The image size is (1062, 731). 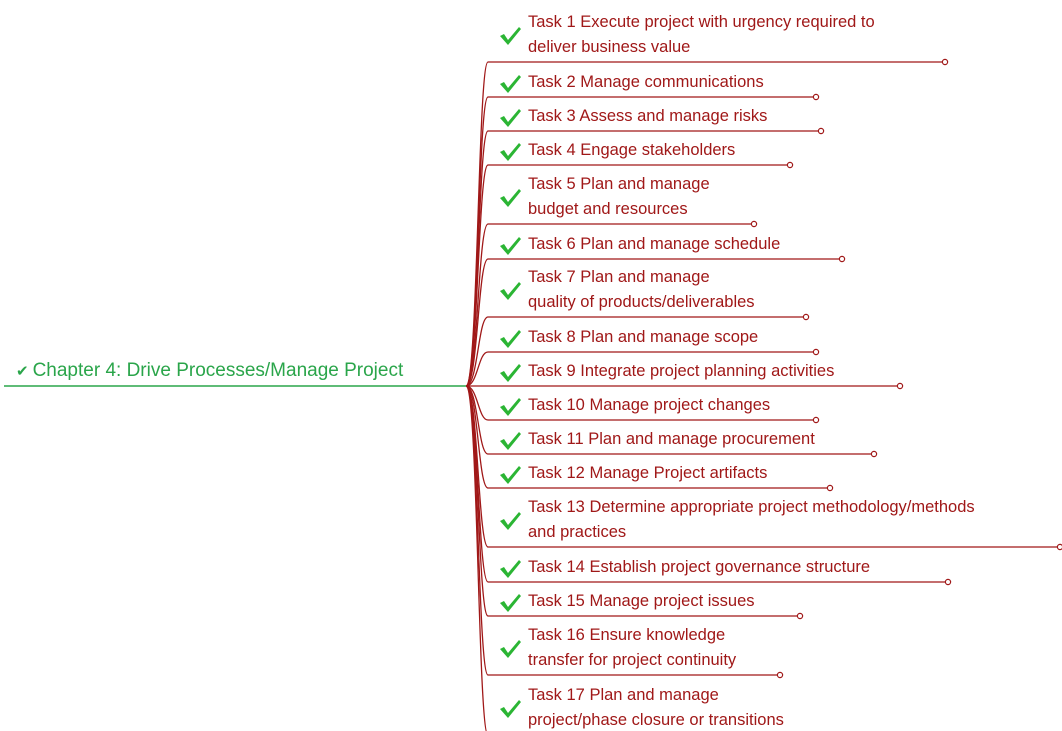 I want to click on task-label: Task 2 Manage communications, so click(x=646, y=82).